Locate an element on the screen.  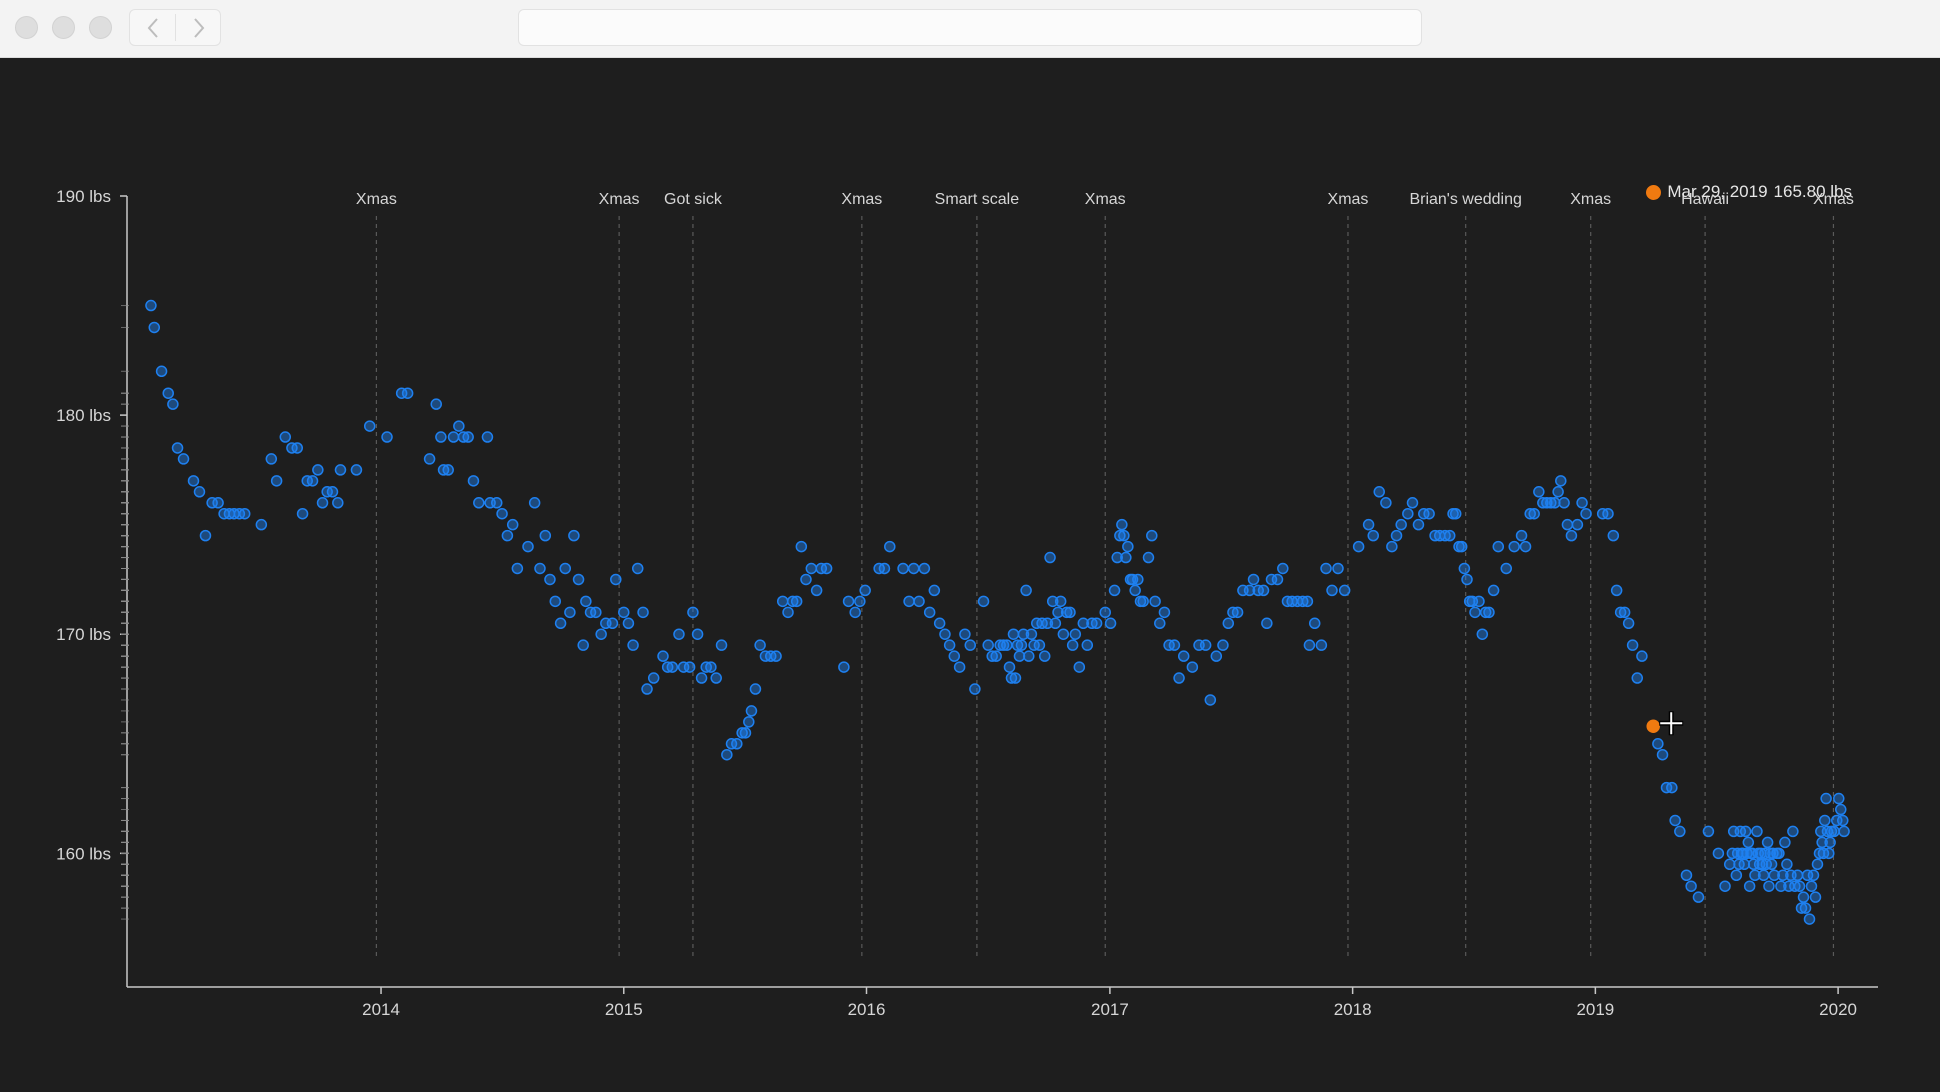
zoom-window-button is located at coordinates (100, 27).